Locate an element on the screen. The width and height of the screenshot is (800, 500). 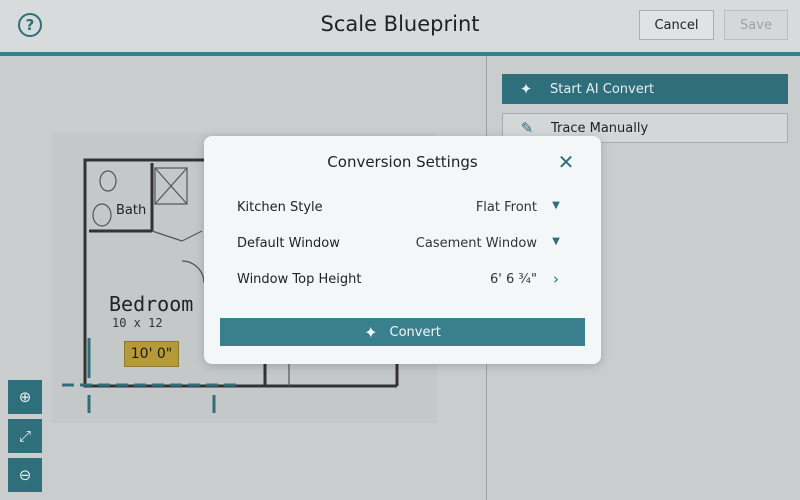
start-ai-convert-label: Start AI Convert is located at coordinates (602, 89).